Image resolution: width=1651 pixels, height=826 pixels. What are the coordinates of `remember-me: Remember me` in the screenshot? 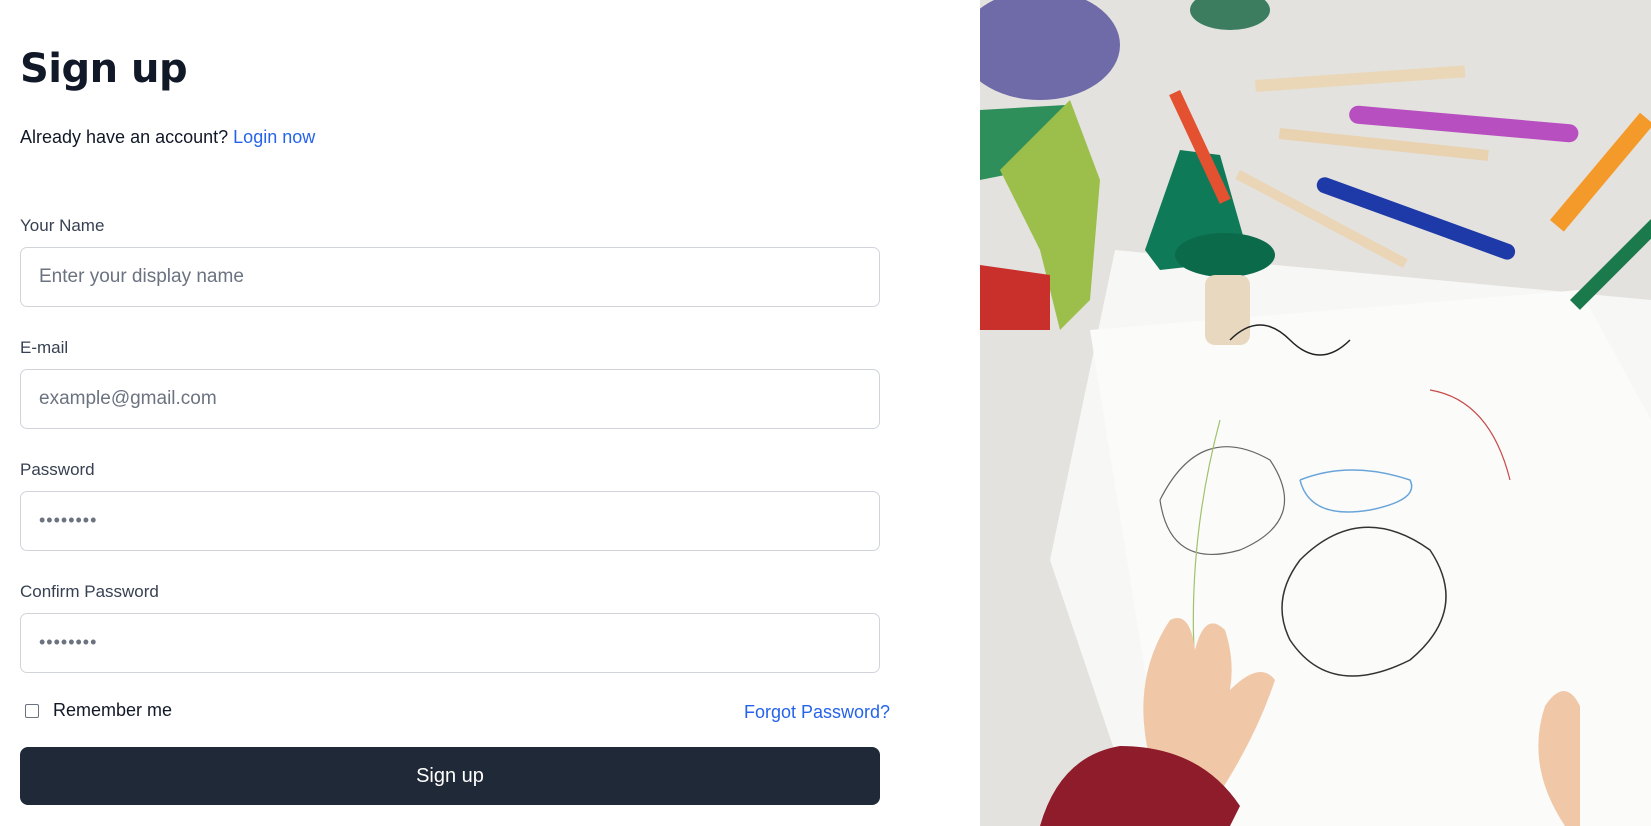 It's located at (98, 710).